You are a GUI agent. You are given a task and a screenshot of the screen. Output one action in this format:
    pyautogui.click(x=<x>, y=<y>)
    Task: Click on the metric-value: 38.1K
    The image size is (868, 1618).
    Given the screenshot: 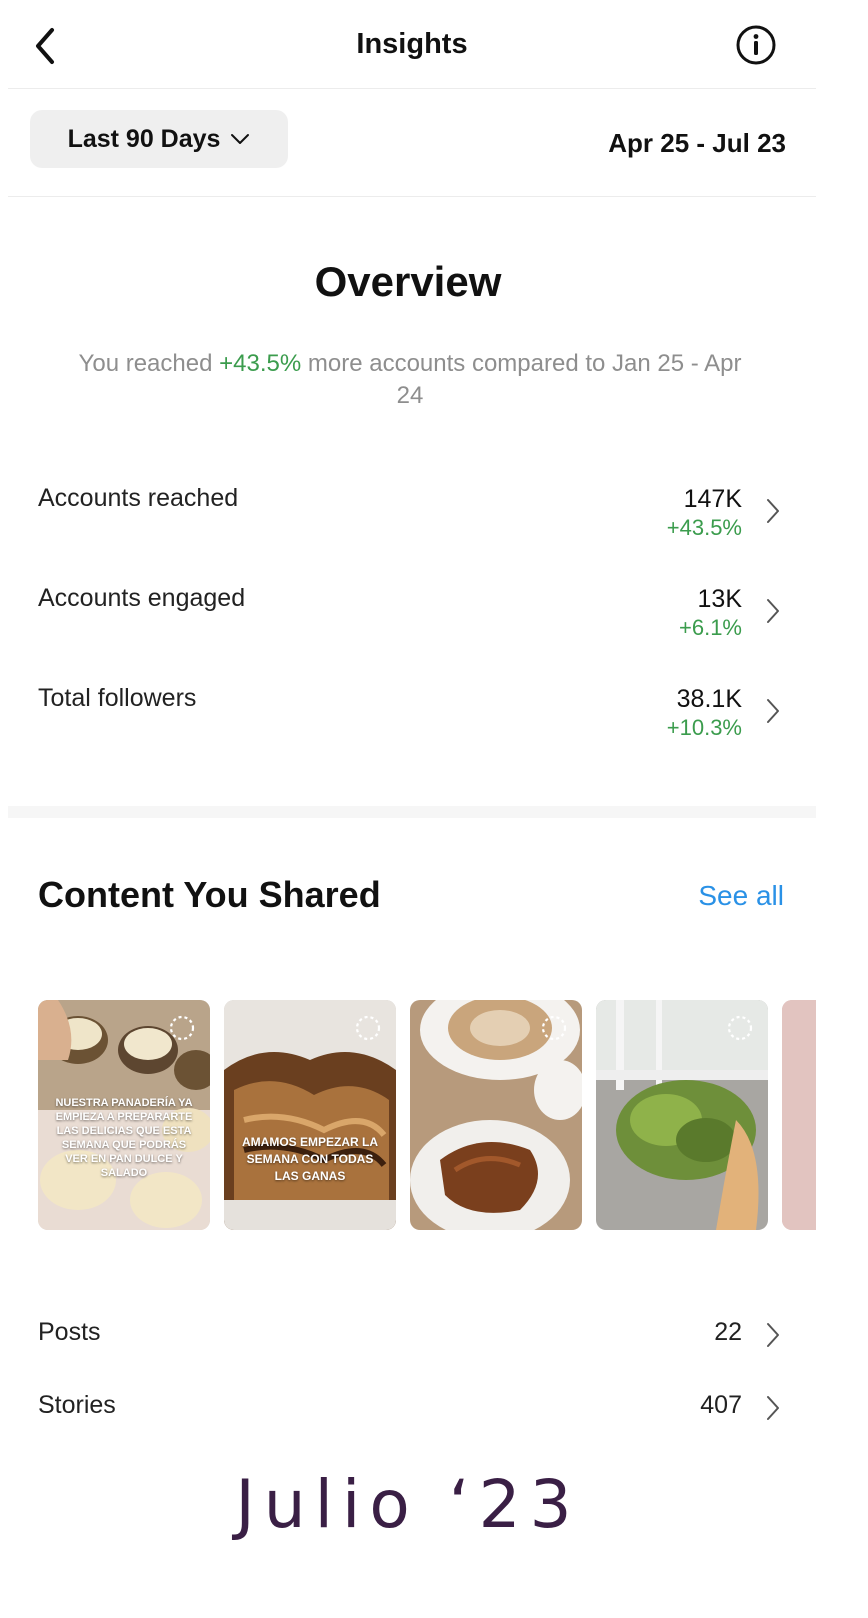 What is the action you would take?
    pyautogui.click(x=709, y=699)
    